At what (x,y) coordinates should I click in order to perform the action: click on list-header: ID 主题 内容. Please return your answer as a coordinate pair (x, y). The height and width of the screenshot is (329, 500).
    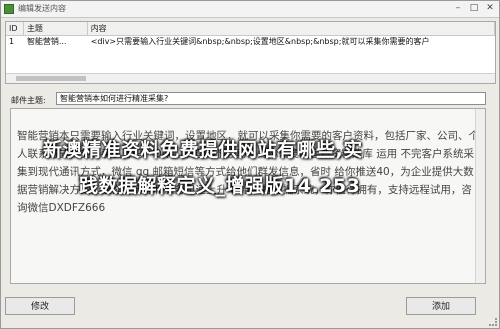
    Looking at the image, I should click on (250, 29).